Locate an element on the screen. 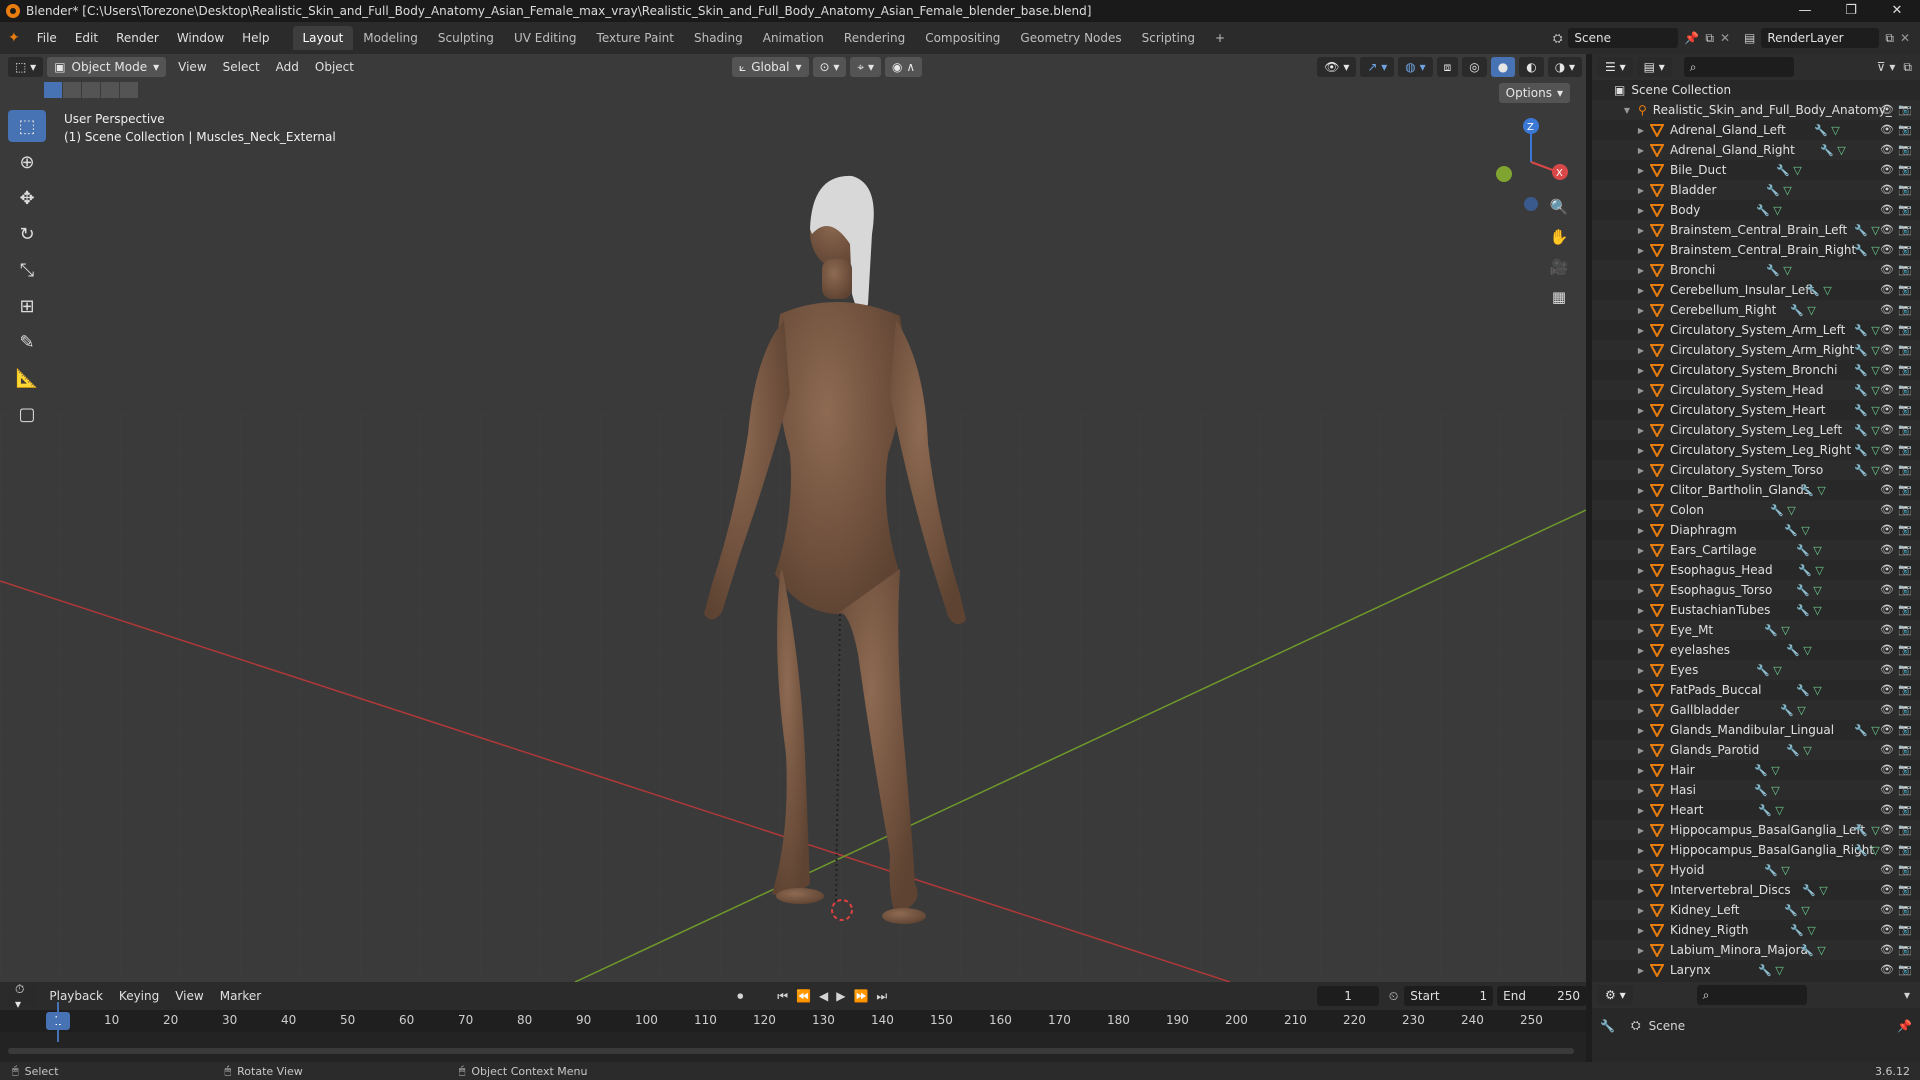  options-button: Options ▾ is located at coordinates (1534, 93).